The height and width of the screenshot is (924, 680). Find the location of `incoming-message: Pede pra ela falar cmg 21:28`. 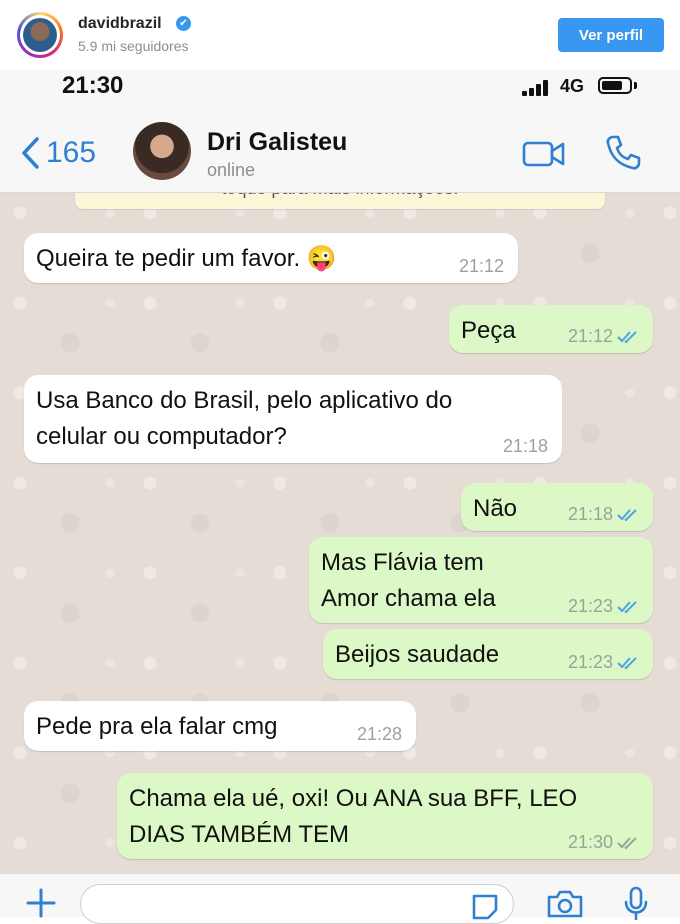

incoming-message: Pede pra ela falar cmg 21:28 is located at coordinates (220, 726).